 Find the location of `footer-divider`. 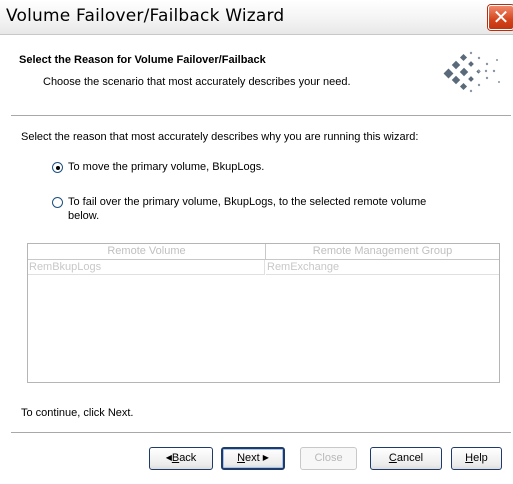

footer-divider is located at coordinates (261, 433).